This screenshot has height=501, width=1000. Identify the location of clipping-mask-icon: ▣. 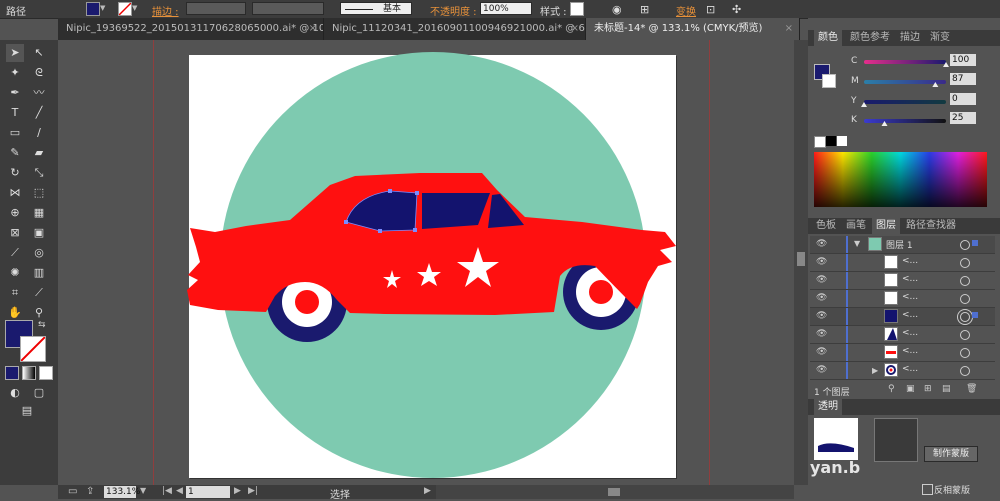
(910, 389).